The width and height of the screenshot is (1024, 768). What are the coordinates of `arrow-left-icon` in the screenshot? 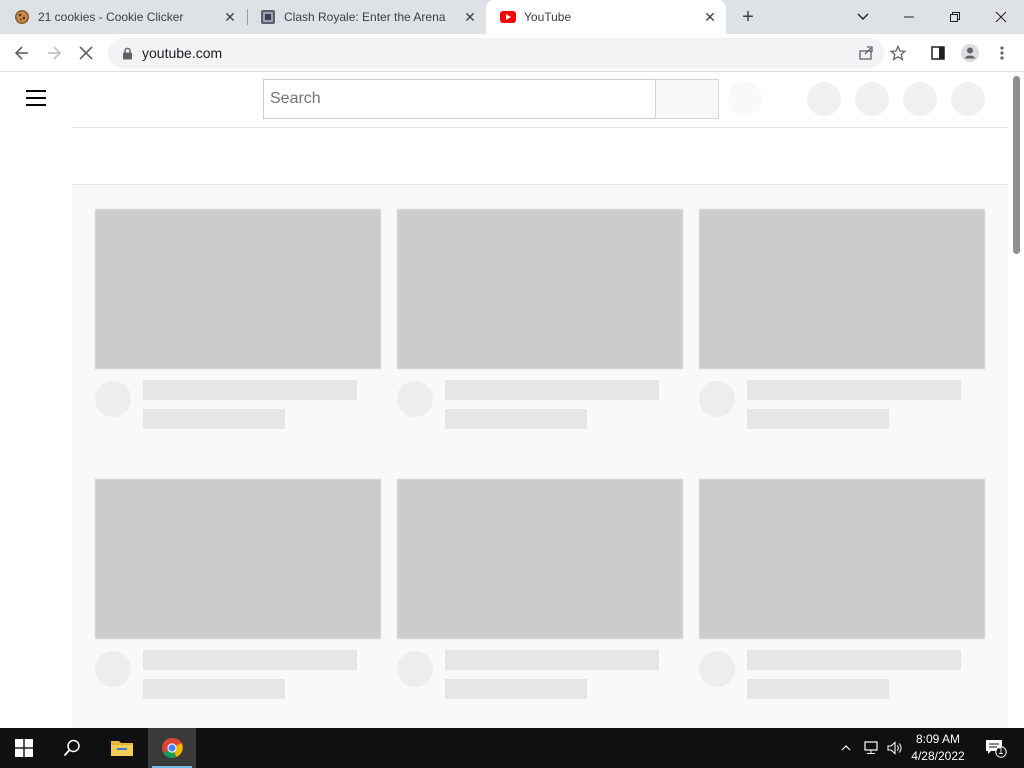 It's located at (21, 53).